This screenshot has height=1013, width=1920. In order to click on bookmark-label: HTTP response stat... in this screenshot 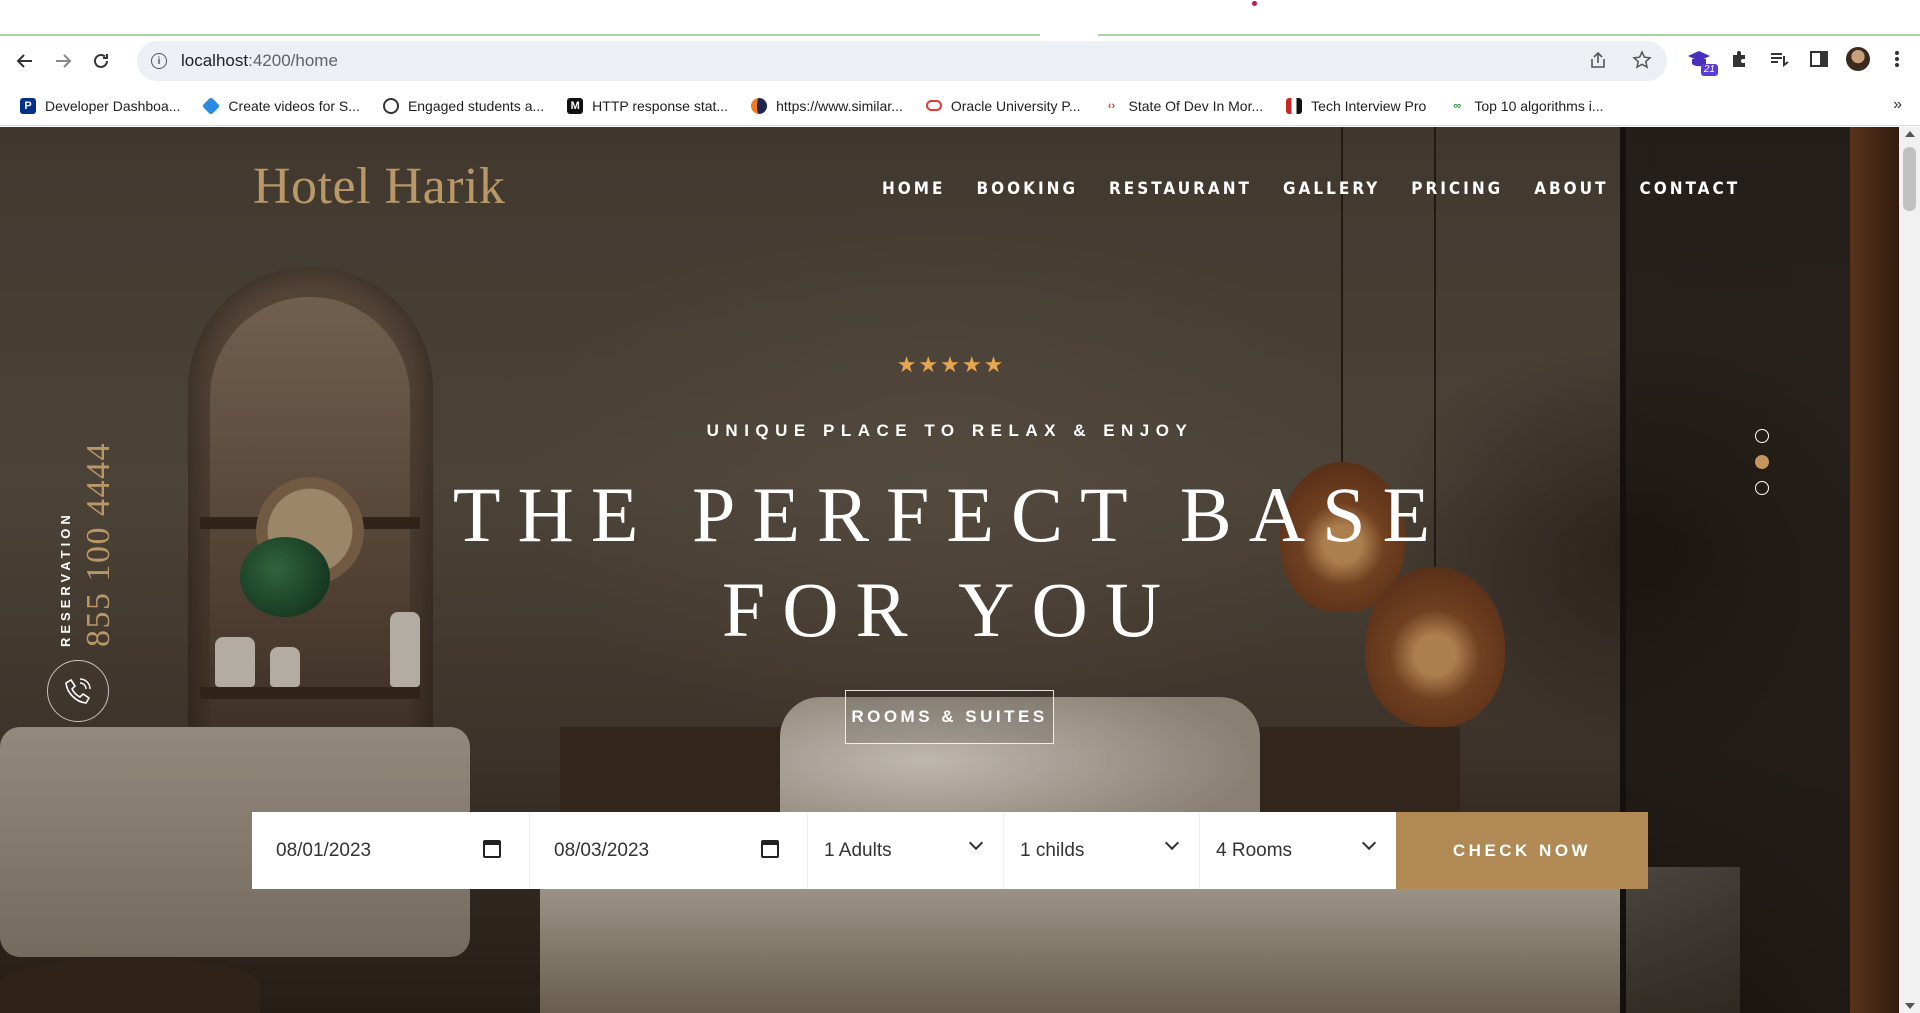, I will do `click(660, 105)`.